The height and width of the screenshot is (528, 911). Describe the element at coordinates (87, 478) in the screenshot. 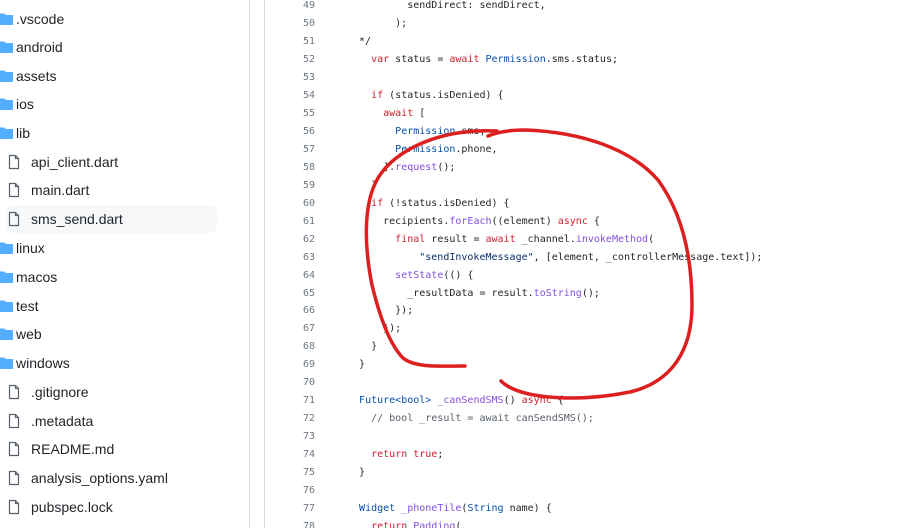

I see `tree-file-analysis-options-yaml: analysis_options.yaml` at that location.